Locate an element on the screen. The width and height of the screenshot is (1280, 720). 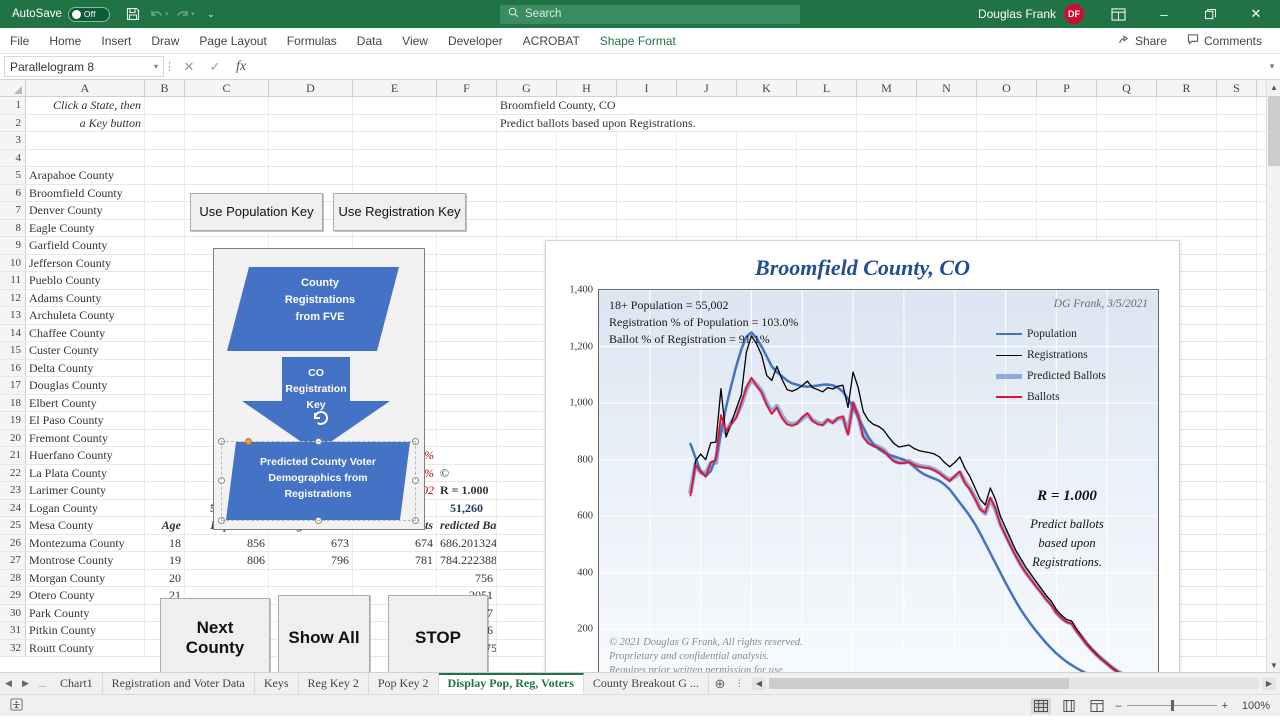
cell-S17 is located at coordinates (1237, 385).